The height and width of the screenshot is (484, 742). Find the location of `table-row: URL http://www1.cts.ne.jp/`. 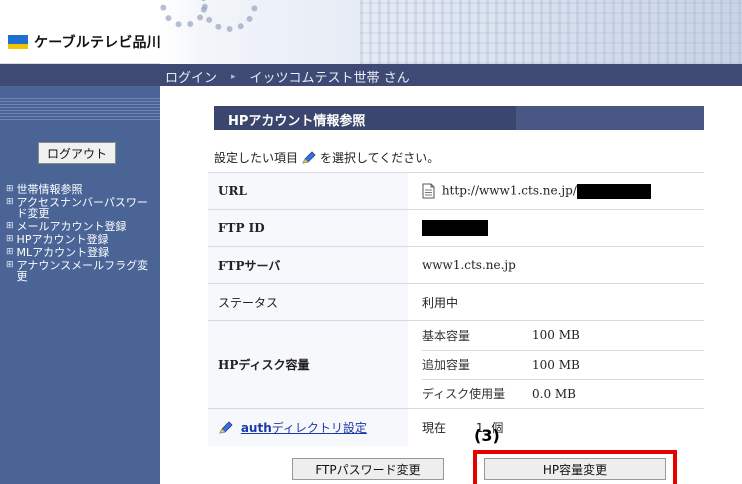

table-row: URL http://www1.cts.ne.jp/ is located at coordinates (456, 191).